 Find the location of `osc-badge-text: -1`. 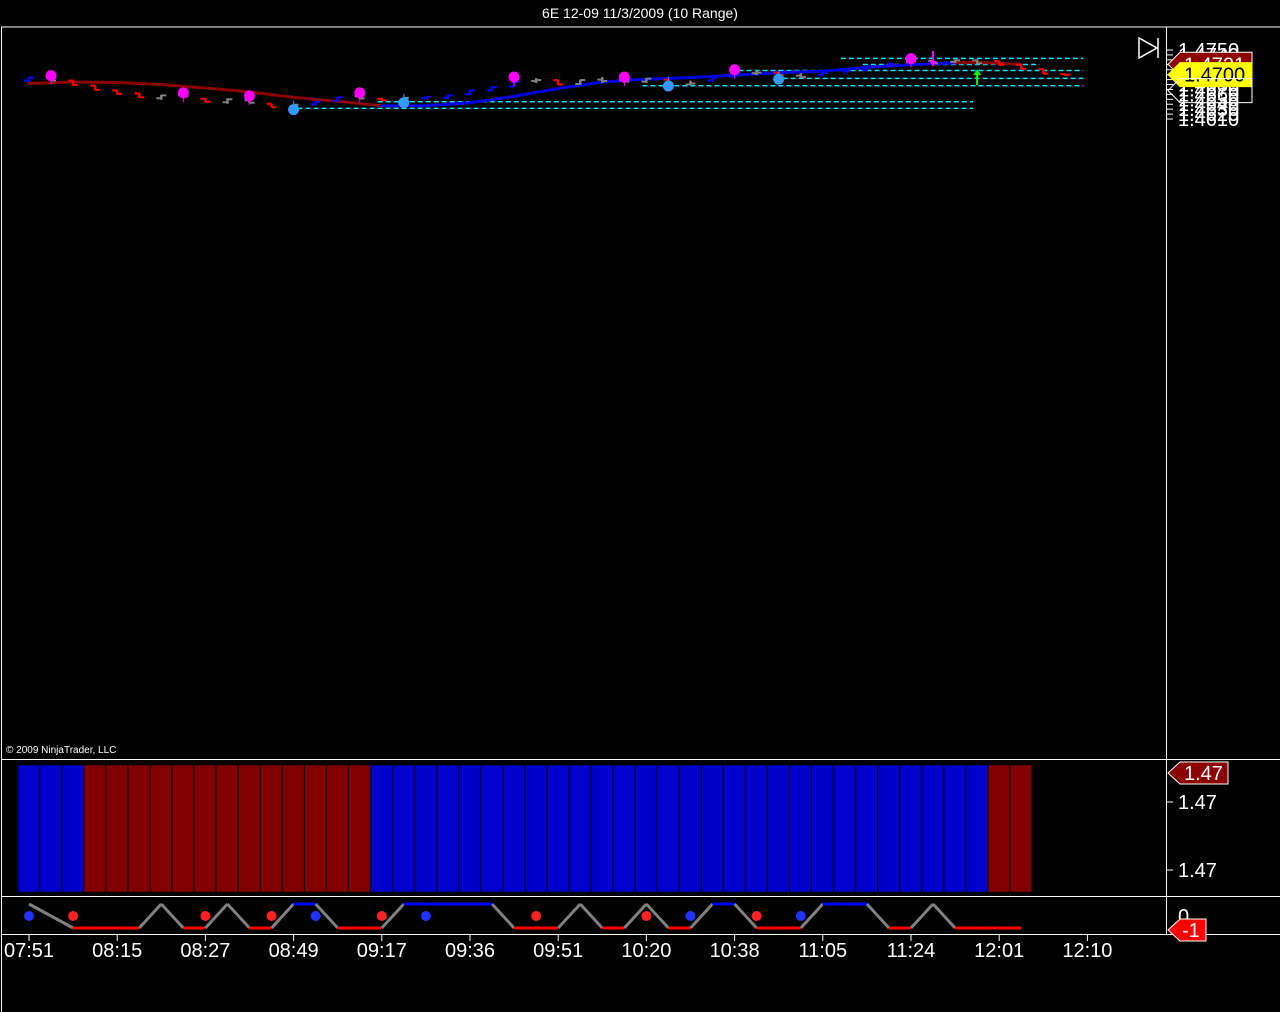

osc-badge-text: -1 is located at coordinates (1191, 931).